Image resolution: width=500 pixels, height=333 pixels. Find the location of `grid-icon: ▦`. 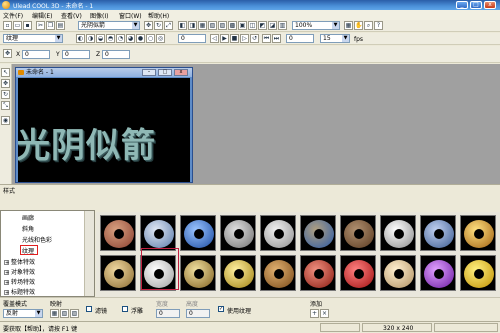

grid-icon: ▦ is located at coordinates (348, 25).